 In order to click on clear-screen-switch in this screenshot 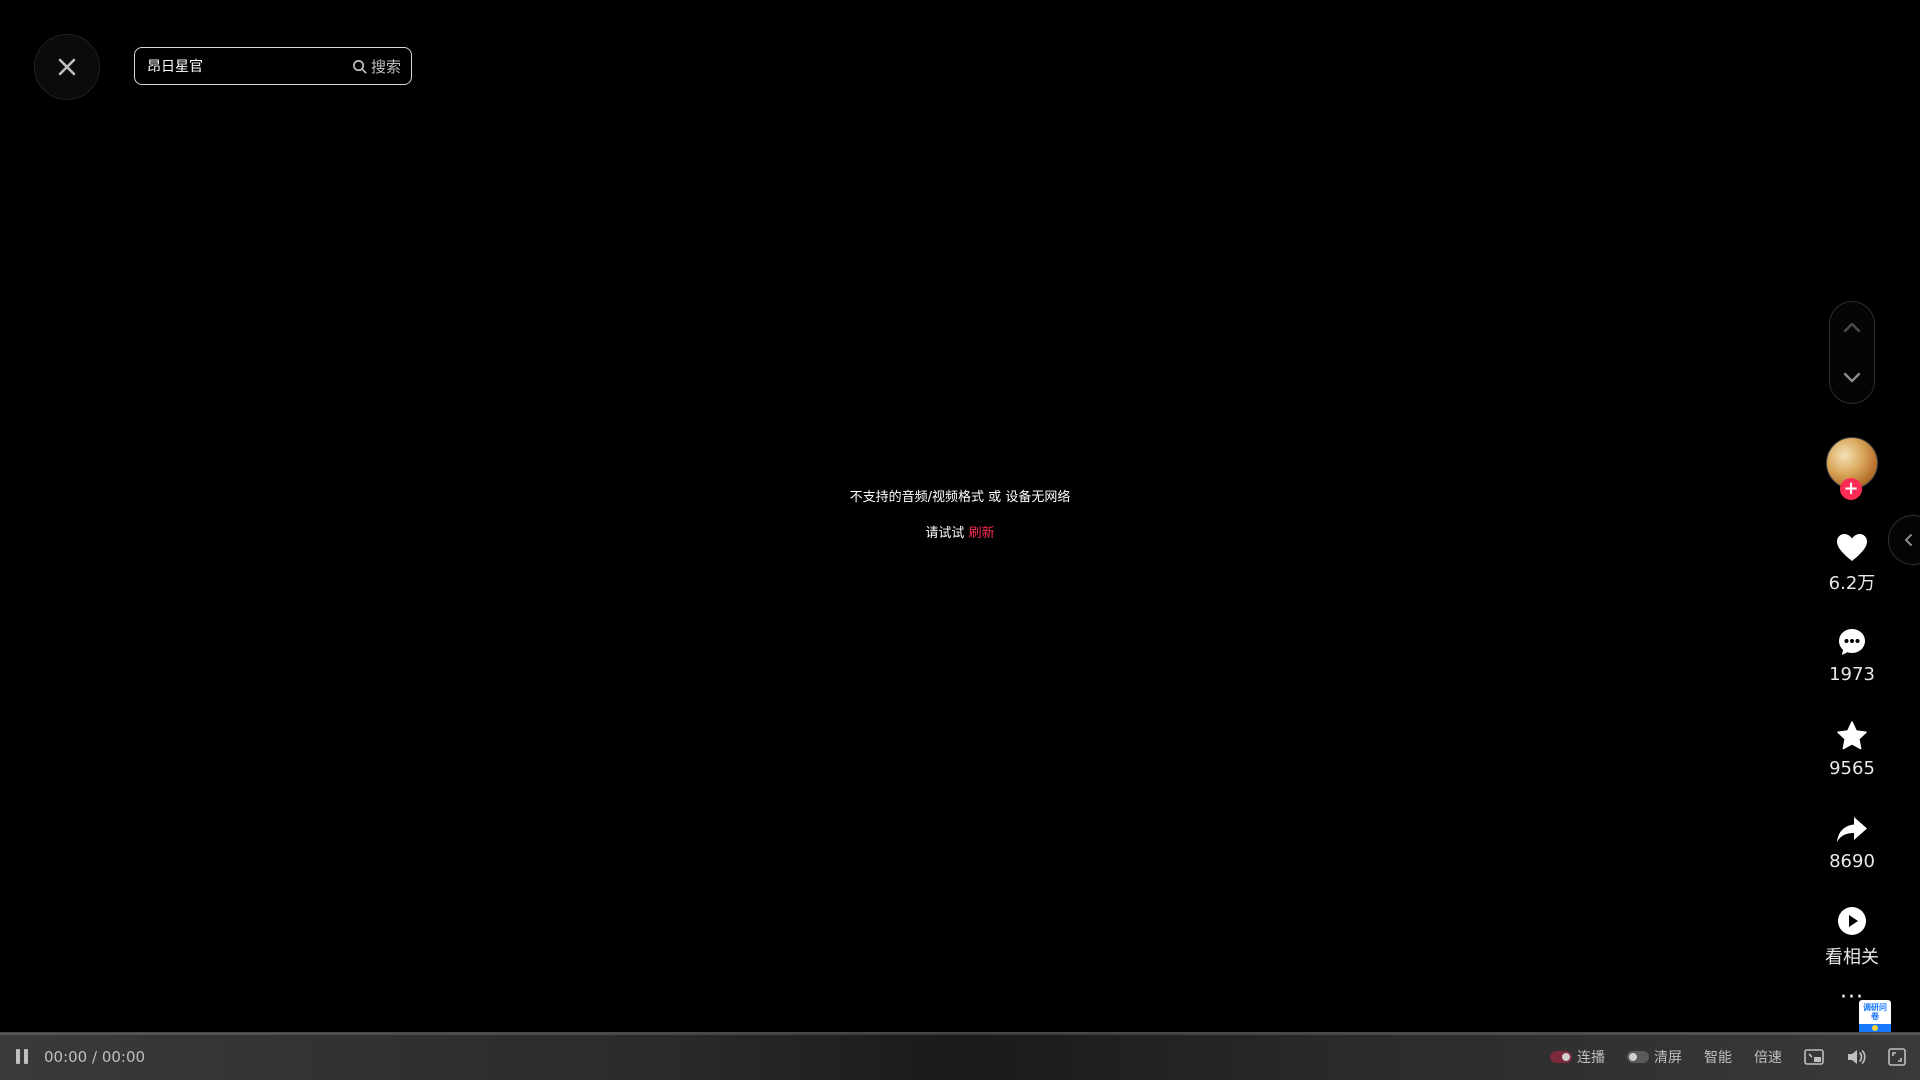, I will do `click(1638, 1057)`.